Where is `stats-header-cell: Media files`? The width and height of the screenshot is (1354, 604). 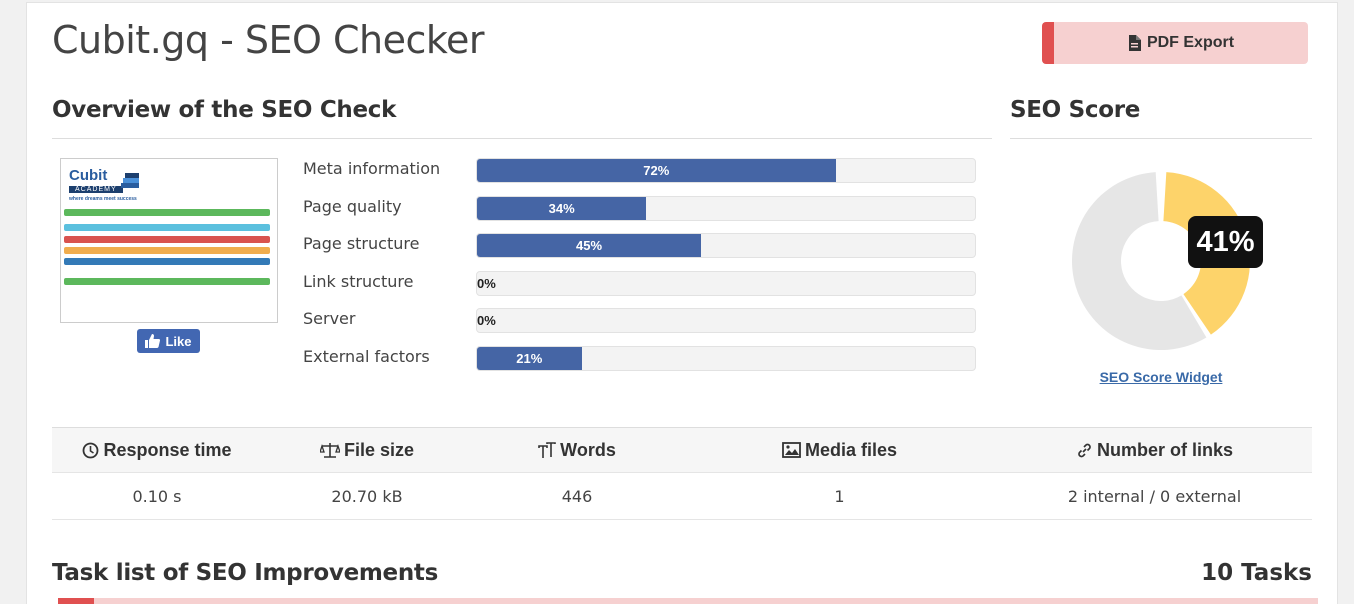 stats-header-cell: Media files is located at coordinates (839, 450).